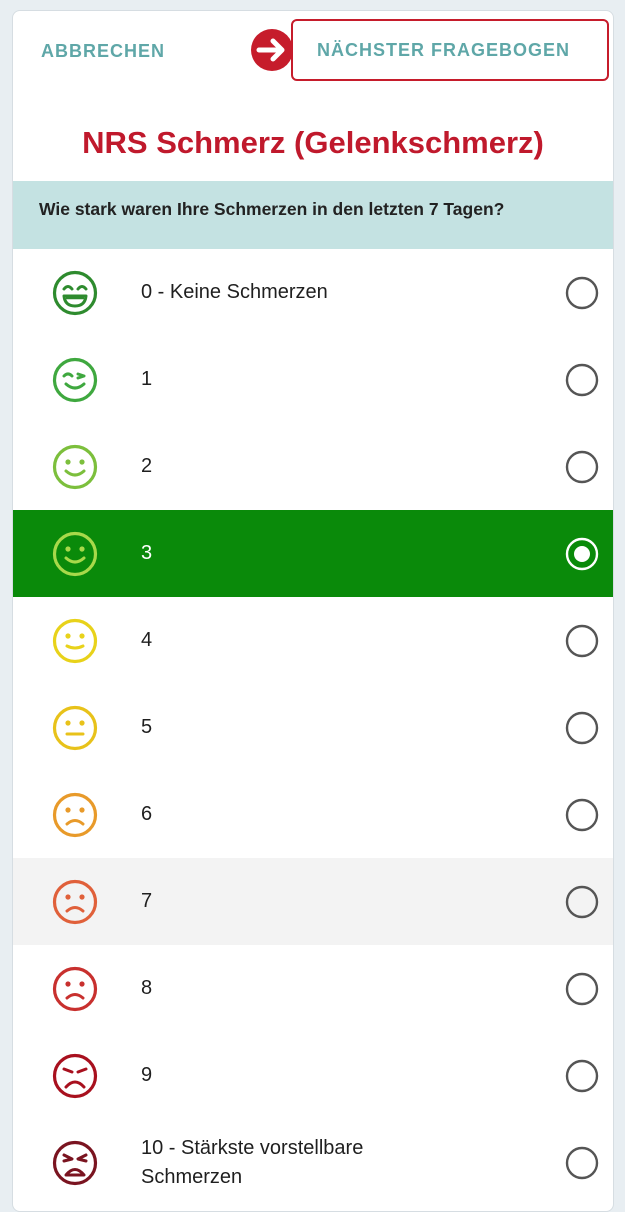 Image resolution: width=625 pixels, height=1212 pixels. Describe the element at coordinates (313, 640) in the screenshot. I see `option-row-4: 4` at that location.